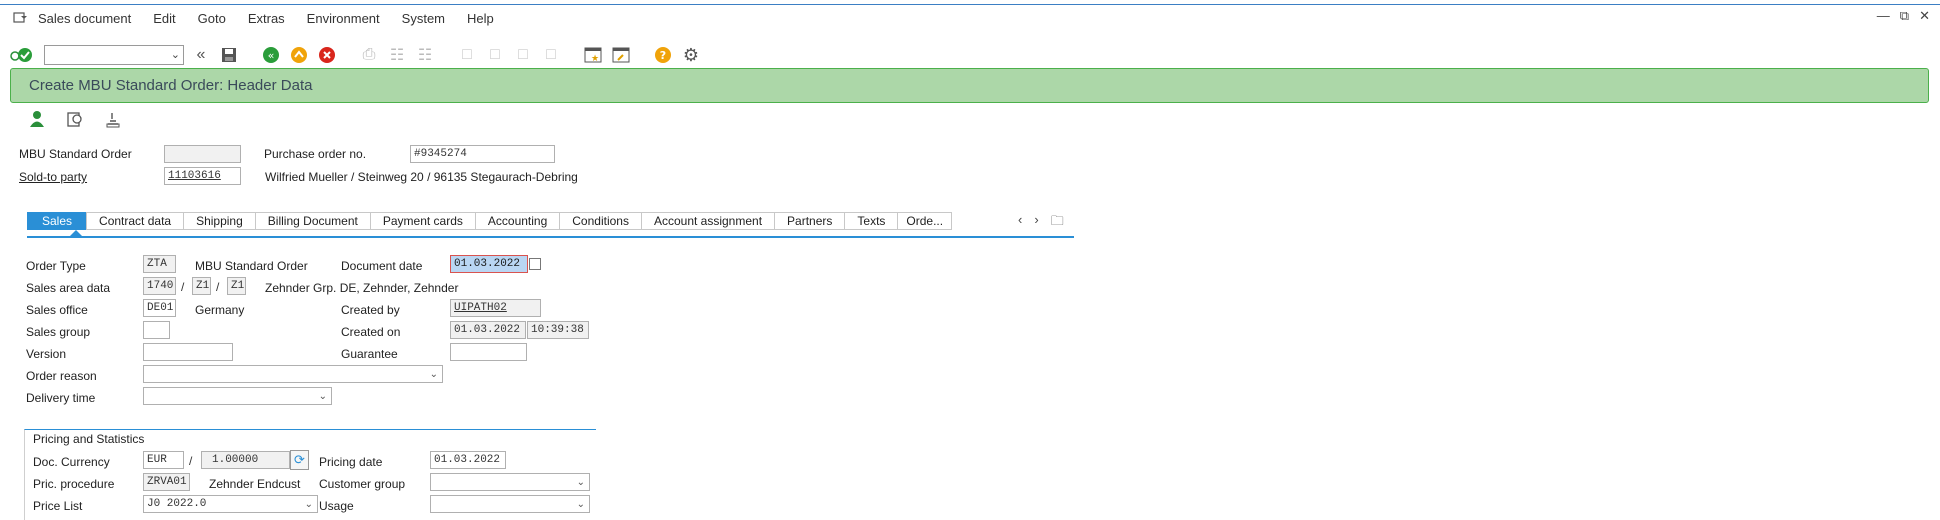  I want to click on pricing-date-label: Pricing date, so click(351, 462).